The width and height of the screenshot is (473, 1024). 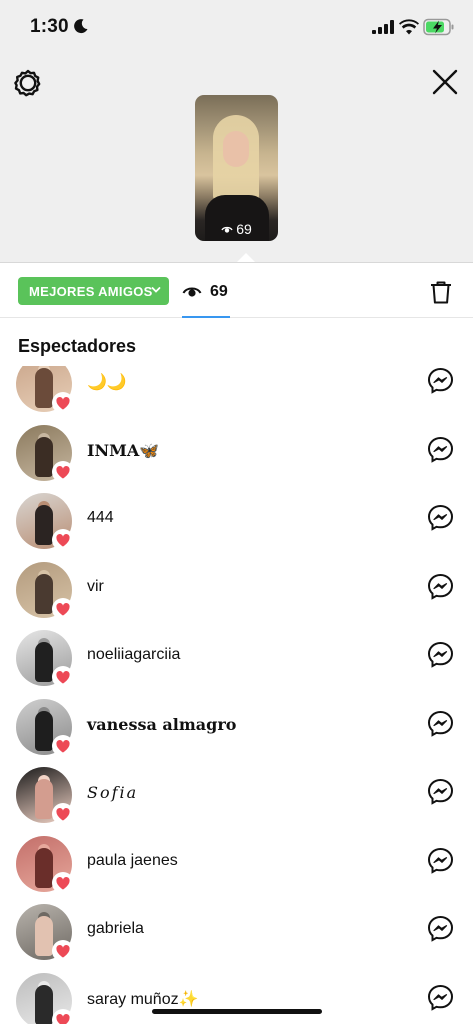 I want to click on close-icon, so click(x=445, y=82).